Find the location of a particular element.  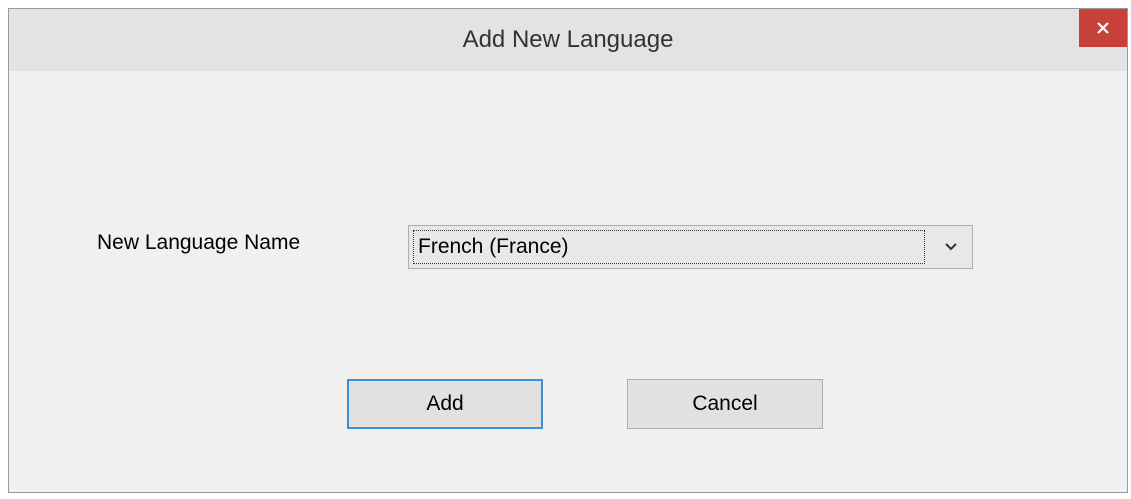

dialog-title: Add New Language is located at coordinates (568, 39).